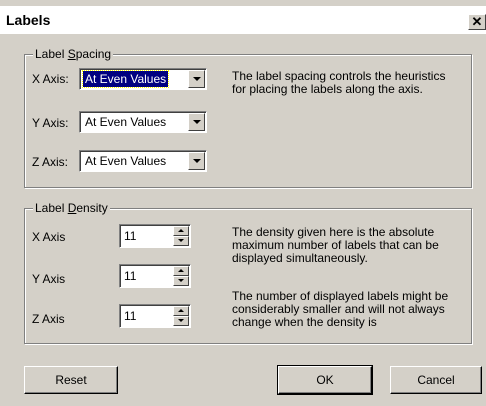  Describe the element at coordinates (50, 162) in the screenshot. I see `z-axis-spacing-label: Z Axis:` at that location.